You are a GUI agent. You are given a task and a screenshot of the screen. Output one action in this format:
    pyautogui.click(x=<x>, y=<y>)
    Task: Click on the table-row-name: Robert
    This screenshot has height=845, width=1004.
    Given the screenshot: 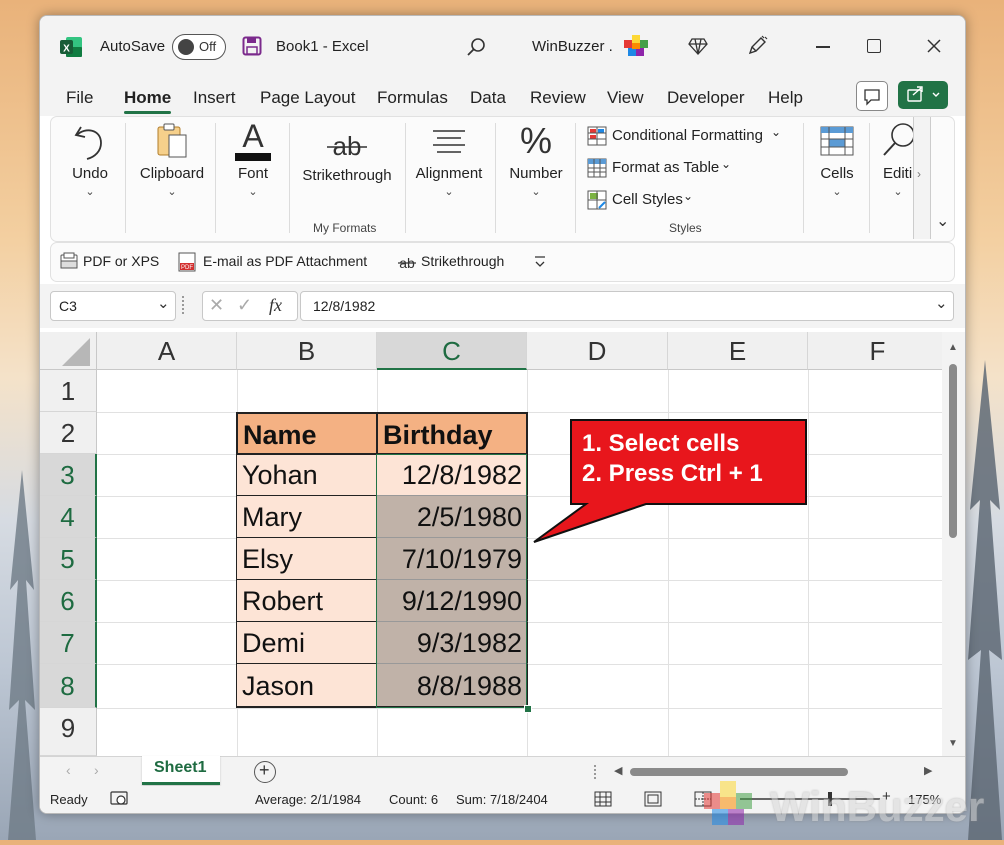 What is the action you would take?
    pyautogui.click(x=306, y=601)
    